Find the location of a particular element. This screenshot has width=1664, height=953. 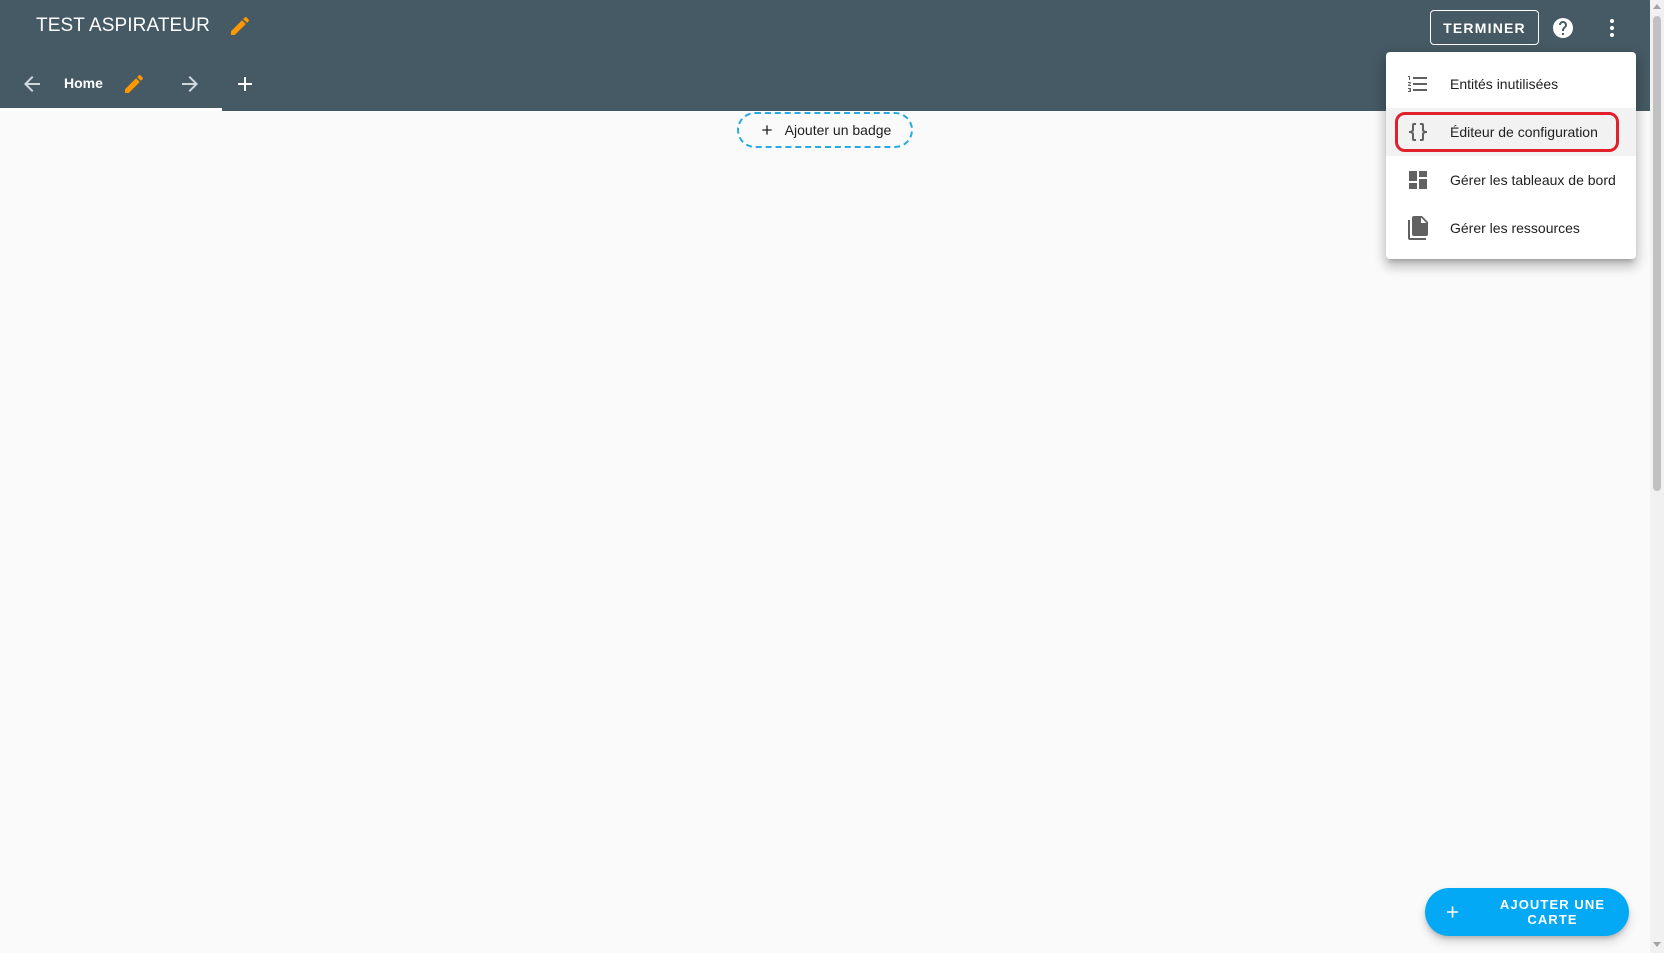

dots-vertical-icon is located at coordinates (1612, 28).